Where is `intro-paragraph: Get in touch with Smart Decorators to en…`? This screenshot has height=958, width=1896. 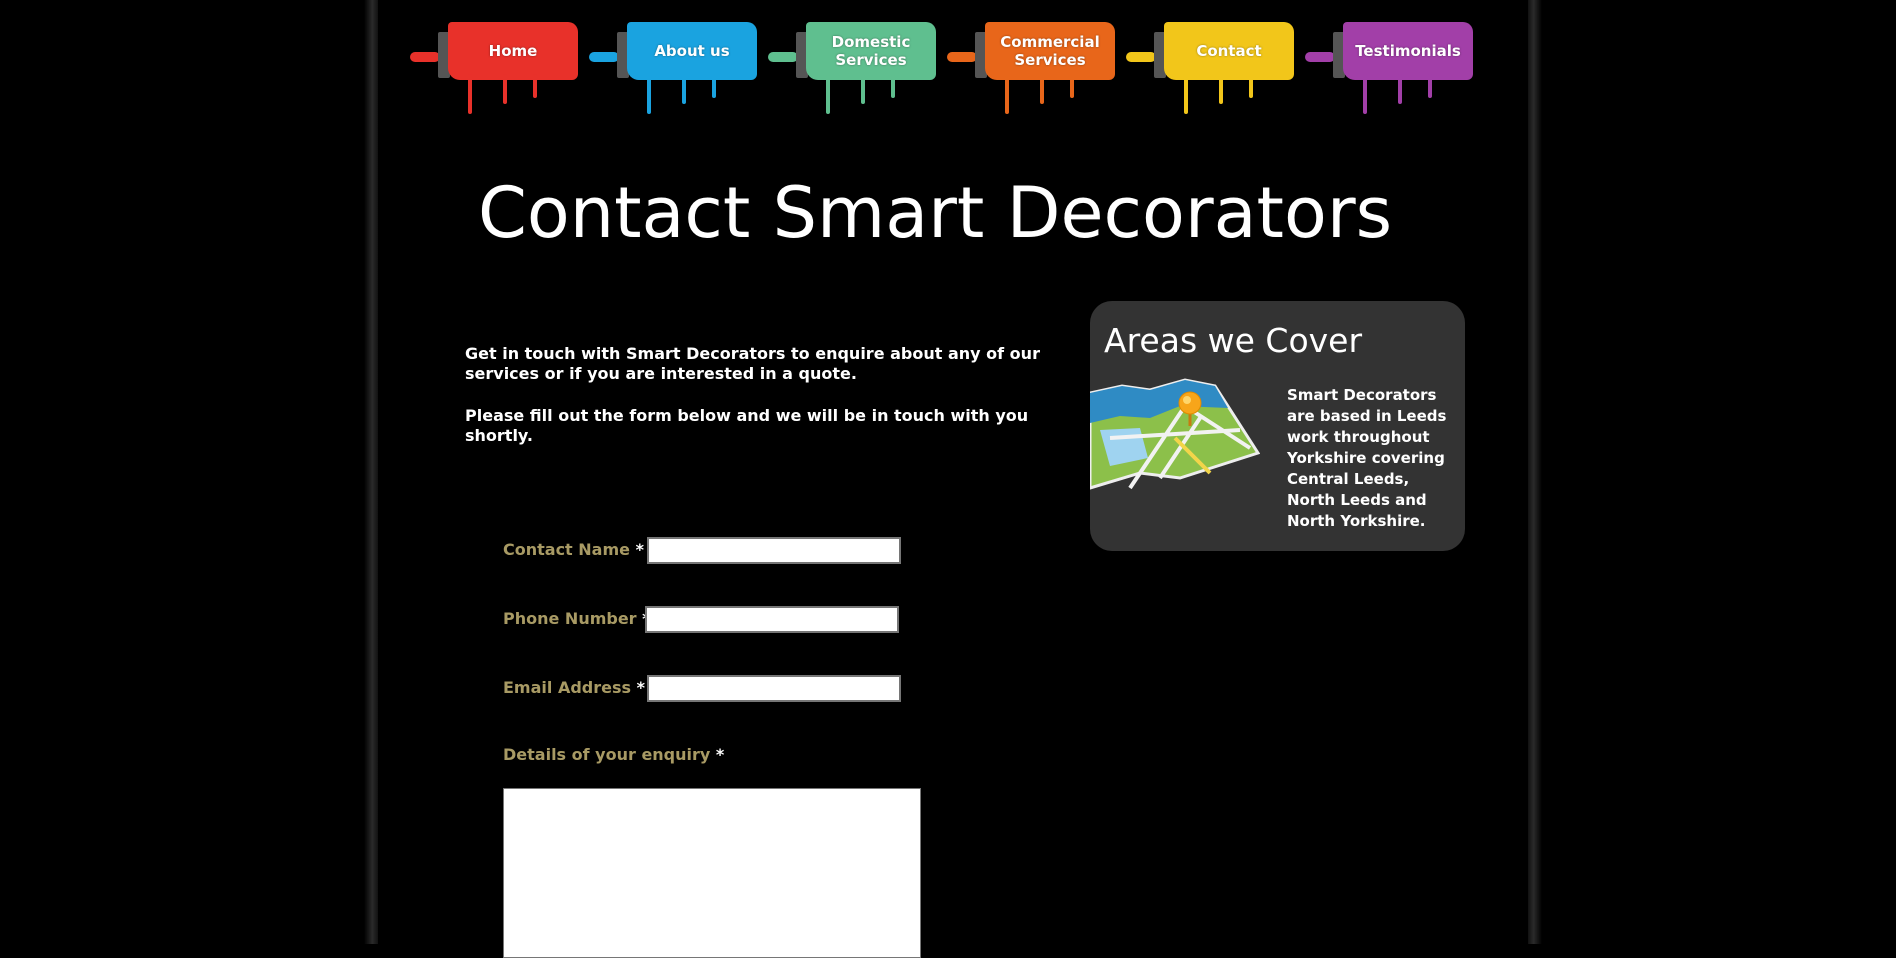
intro-paragraph: Get in touch with Smart Decorators to en… is located at coordinates (752, 363).